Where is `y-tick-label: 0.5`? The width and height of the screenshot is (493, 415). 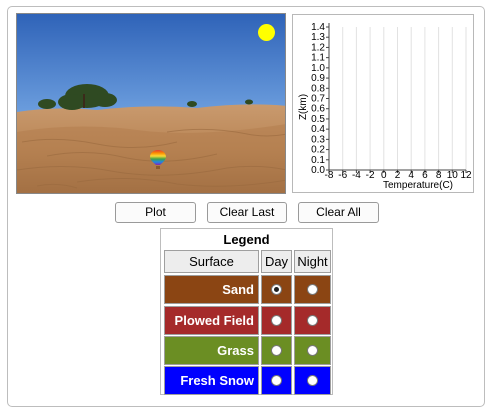
y-tick-label: 0.5 is located at coordinates (318, 119).